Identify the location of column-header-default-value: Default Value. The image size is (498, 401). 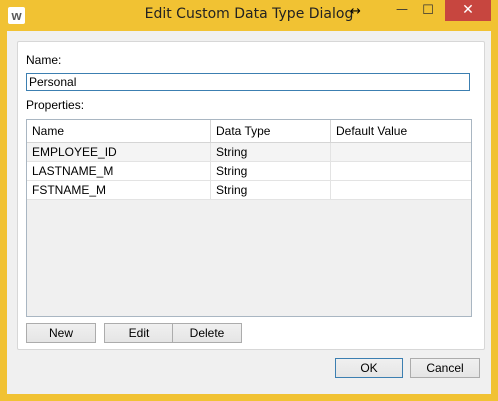
(401, 131).